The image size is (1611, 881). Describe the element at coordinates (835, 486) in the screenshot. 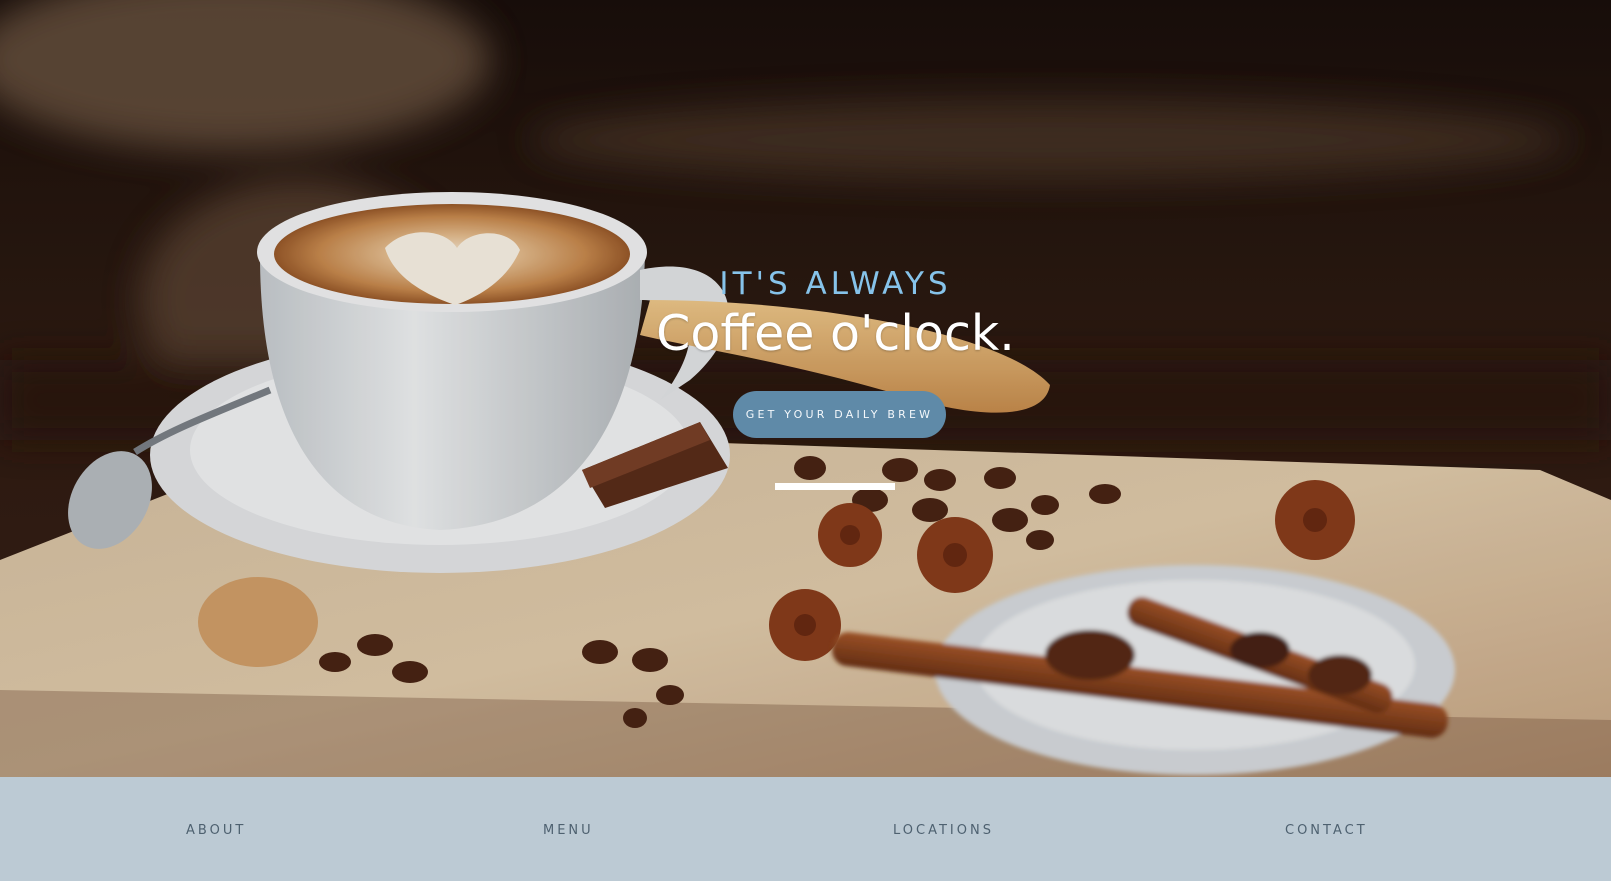

I see `hero-divider` at that location.